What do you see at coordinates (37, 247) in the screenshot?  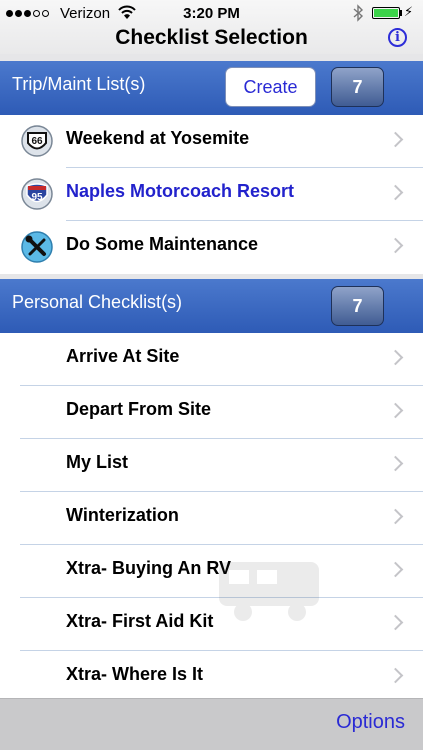 I see `wrench-screwdriver-icon` at bounding box center [37, 247].